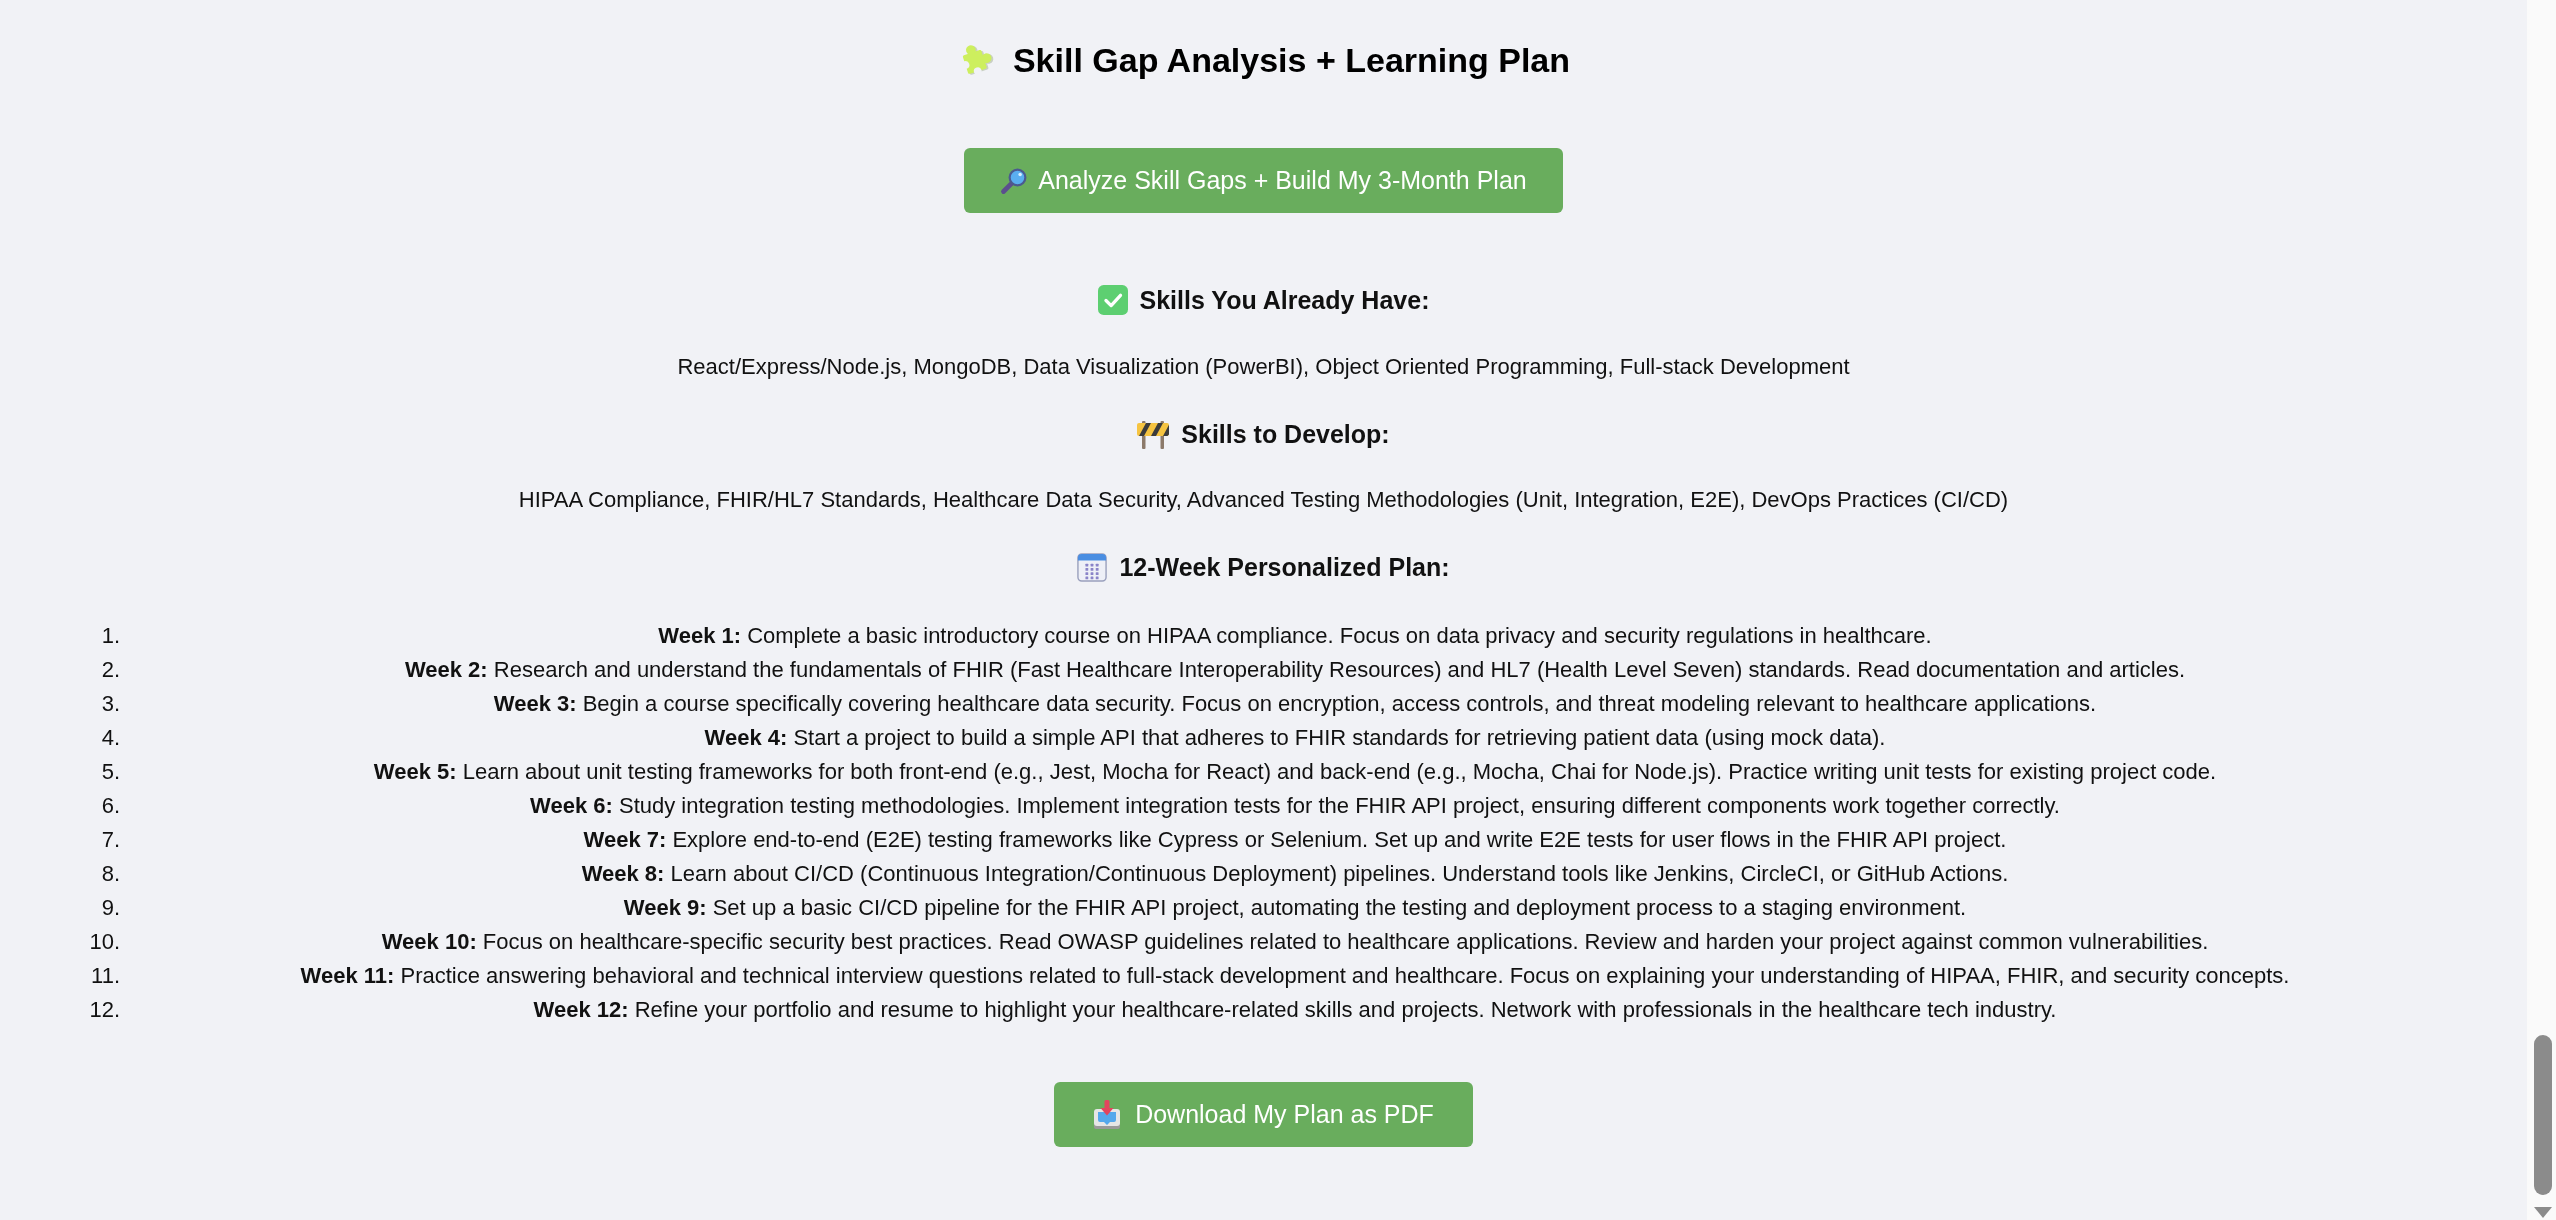 The width and height of the screenshot is (2556, 1220). What do you see at coordinates (1263, 367) in the screenshot?
I see `skills-have-list: React/Express/Node.js, MongoDB, Data Visualization (PowerBI), Object Oriented Programming, Full-stack Development` at bounding box center [1263, 367].